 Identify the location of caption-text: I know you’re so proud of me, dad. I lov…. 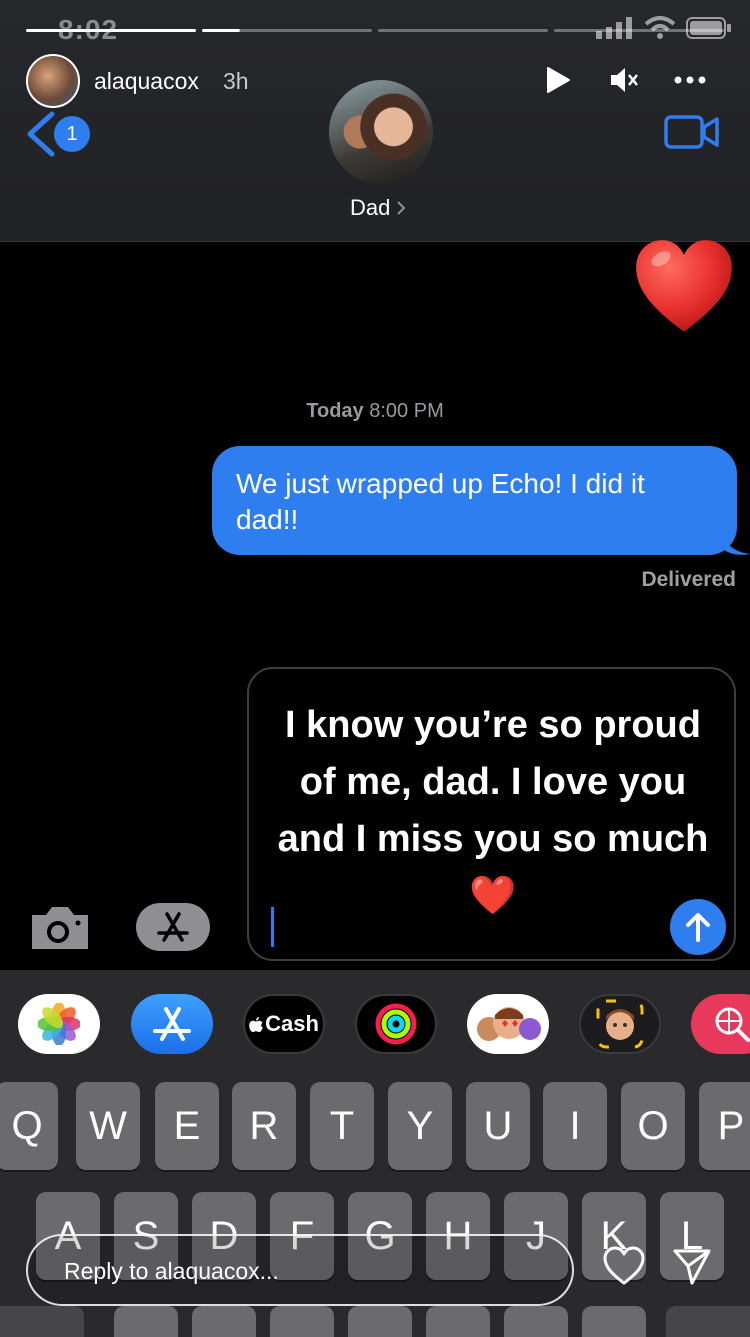
(493, 782).